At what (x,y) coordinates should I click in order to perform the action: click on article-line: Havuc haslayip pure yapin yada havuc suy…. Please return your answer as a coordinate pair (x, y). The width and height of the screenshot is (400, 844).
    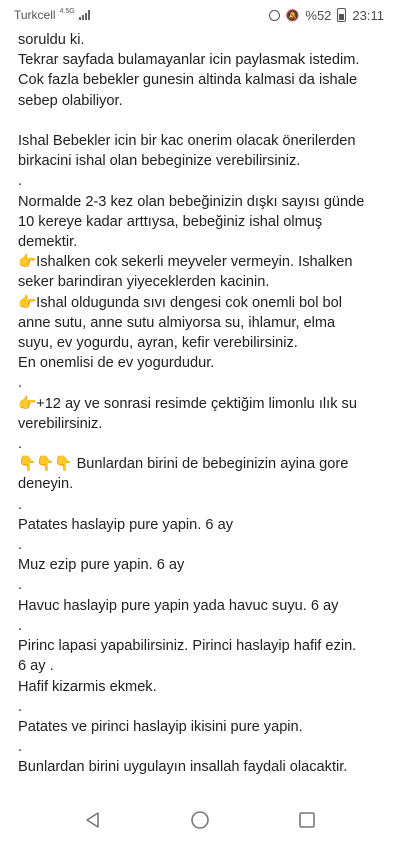
    Looking at the image, I should click on (178, 605).